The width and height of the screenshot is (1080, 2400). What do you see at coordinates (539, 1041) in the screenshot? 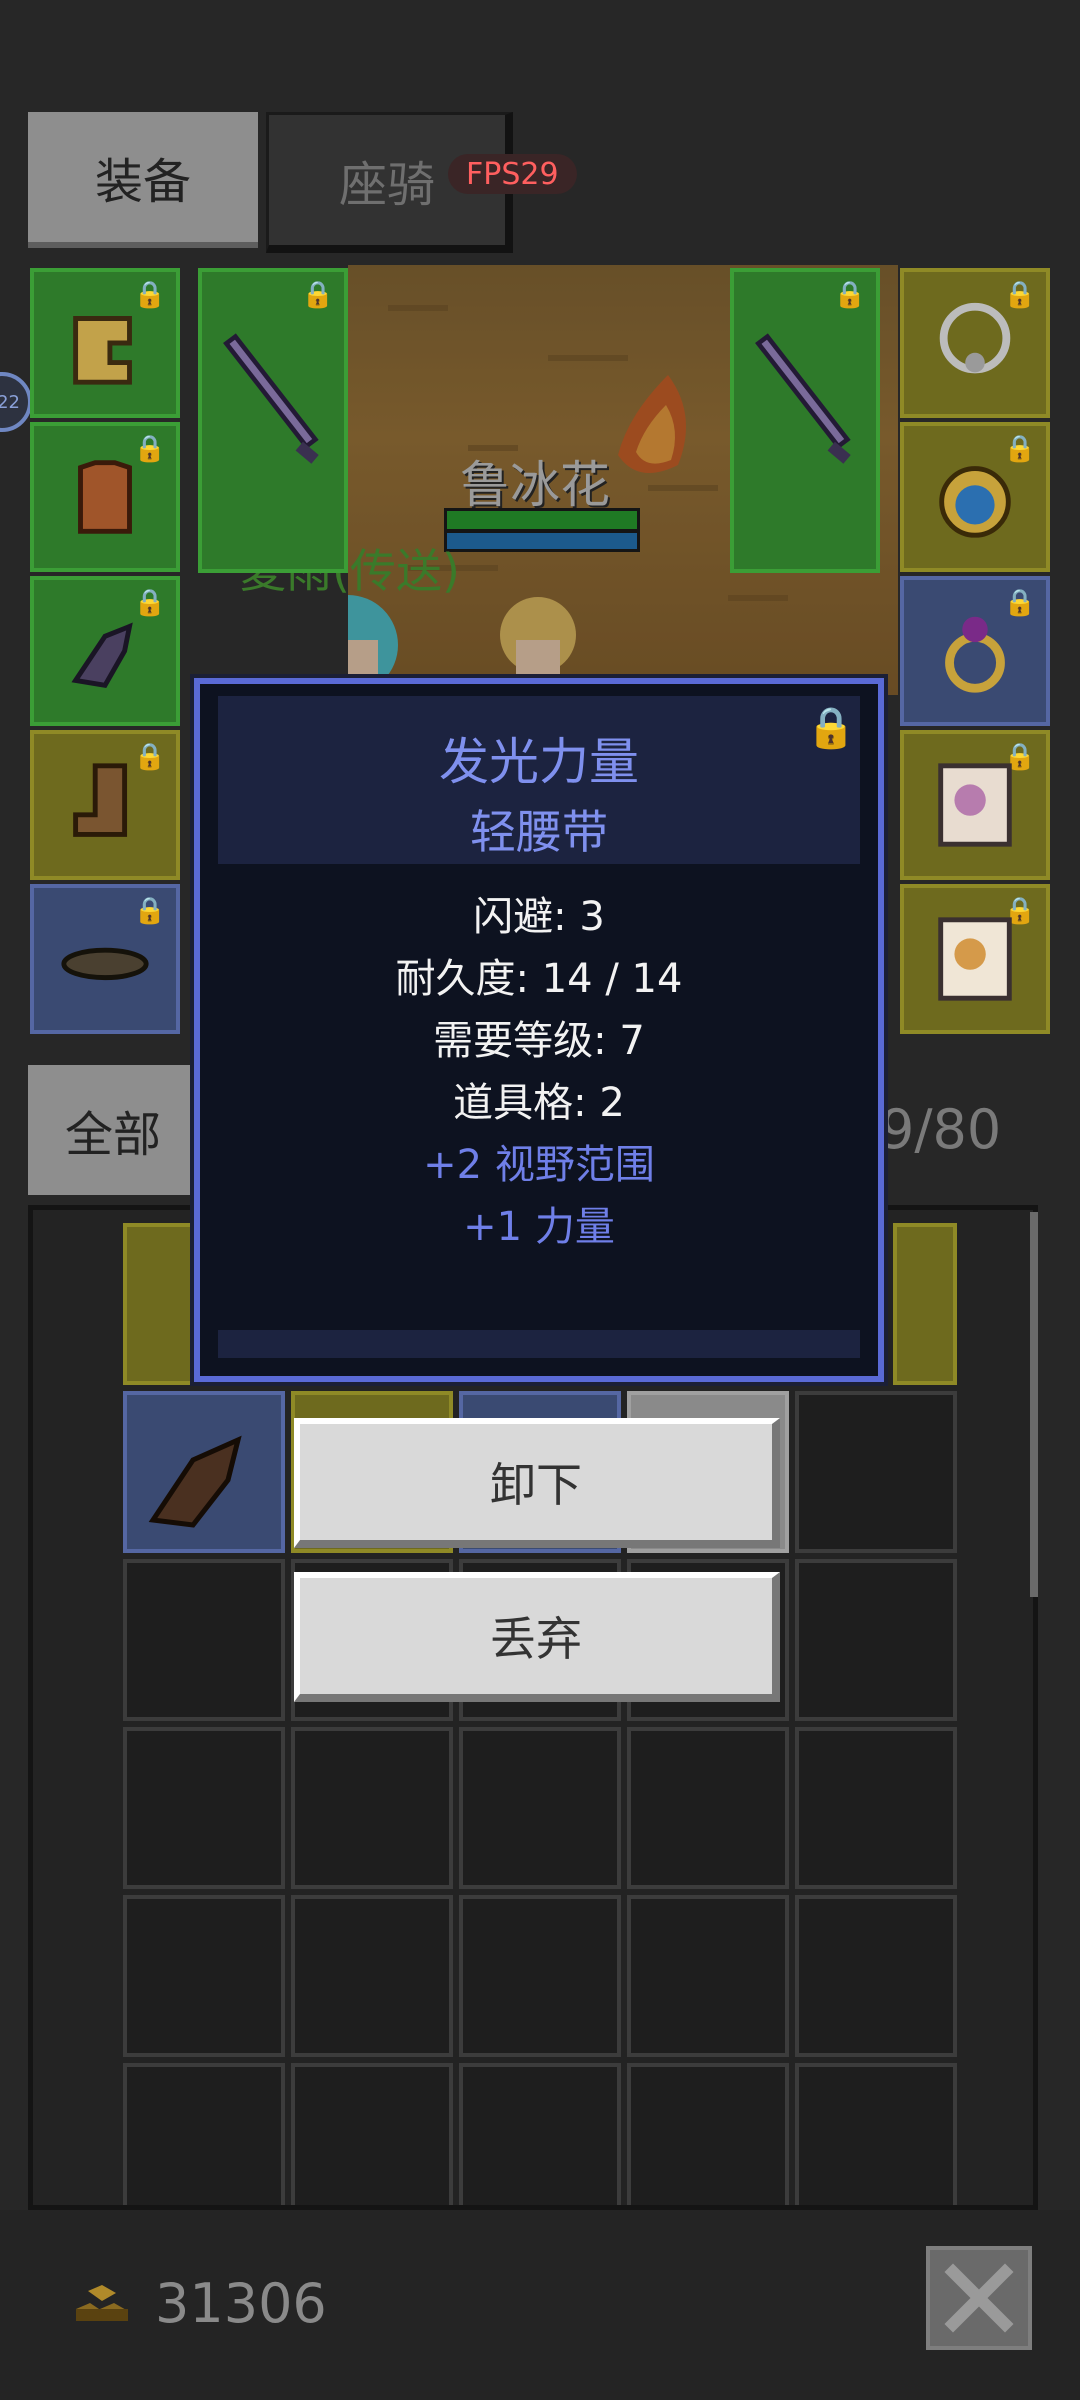
I see `item-stat-level: 需要等级: 7` at bounding box center [539, 1041].